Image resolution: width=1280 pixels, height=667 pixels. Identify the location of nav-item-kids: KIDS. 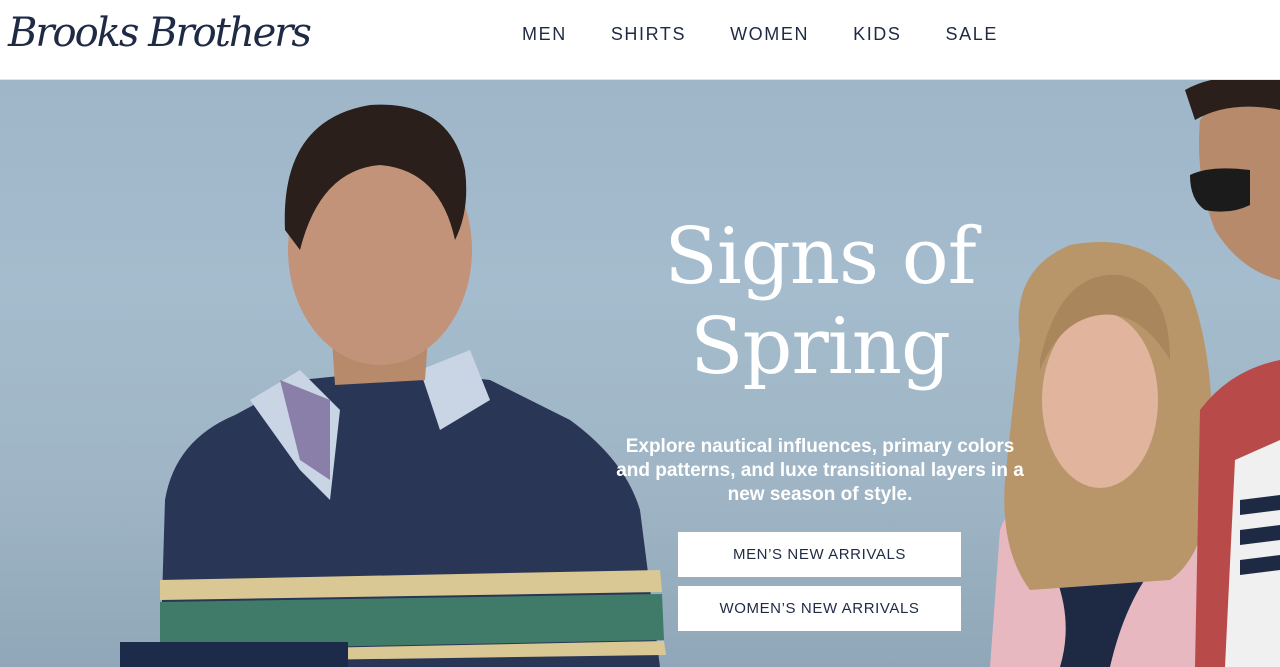
(877, 34).